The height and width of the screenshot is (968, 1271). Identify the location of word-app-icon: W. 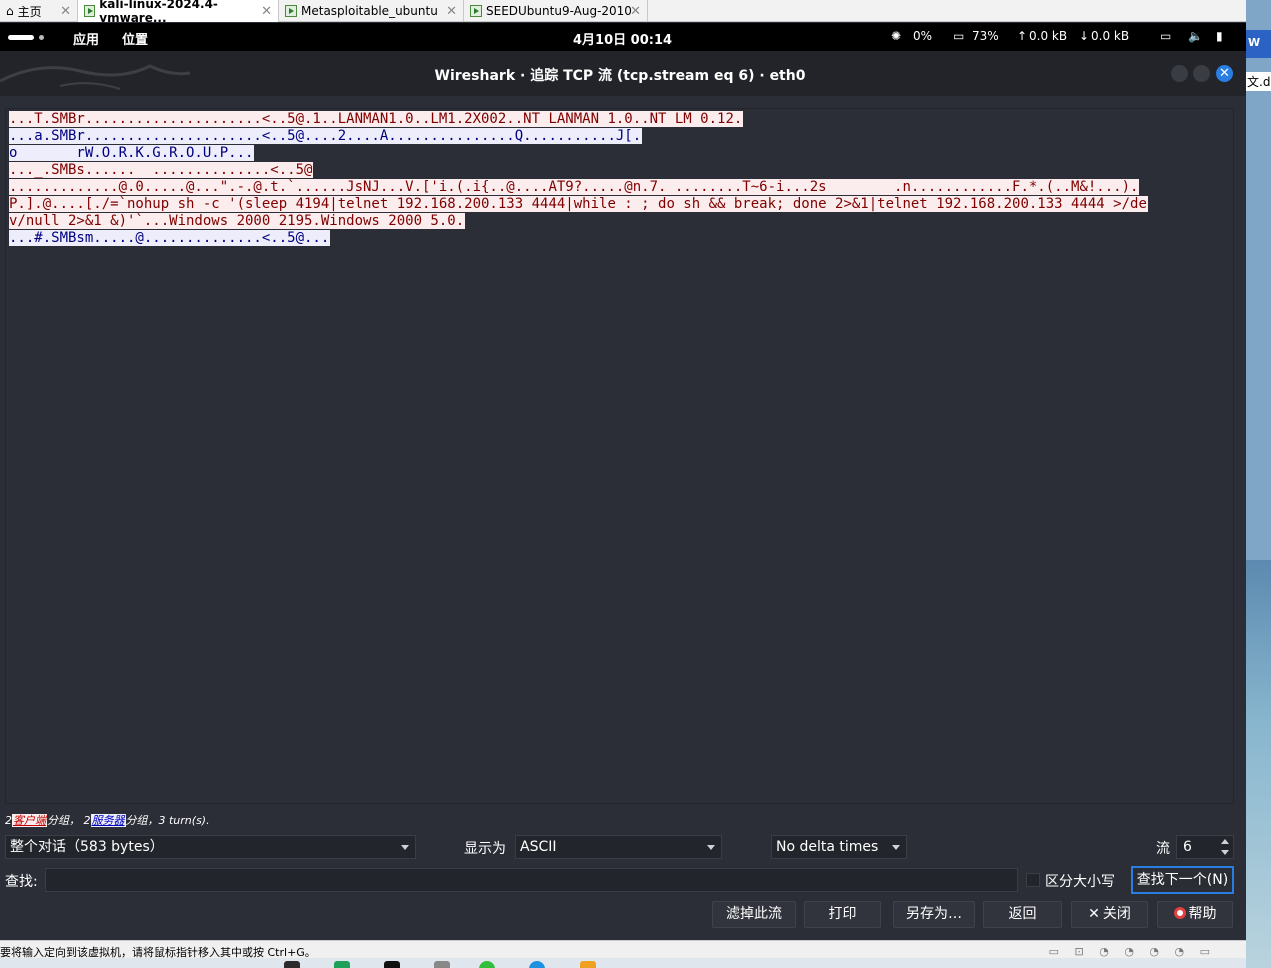
(1258, 44).